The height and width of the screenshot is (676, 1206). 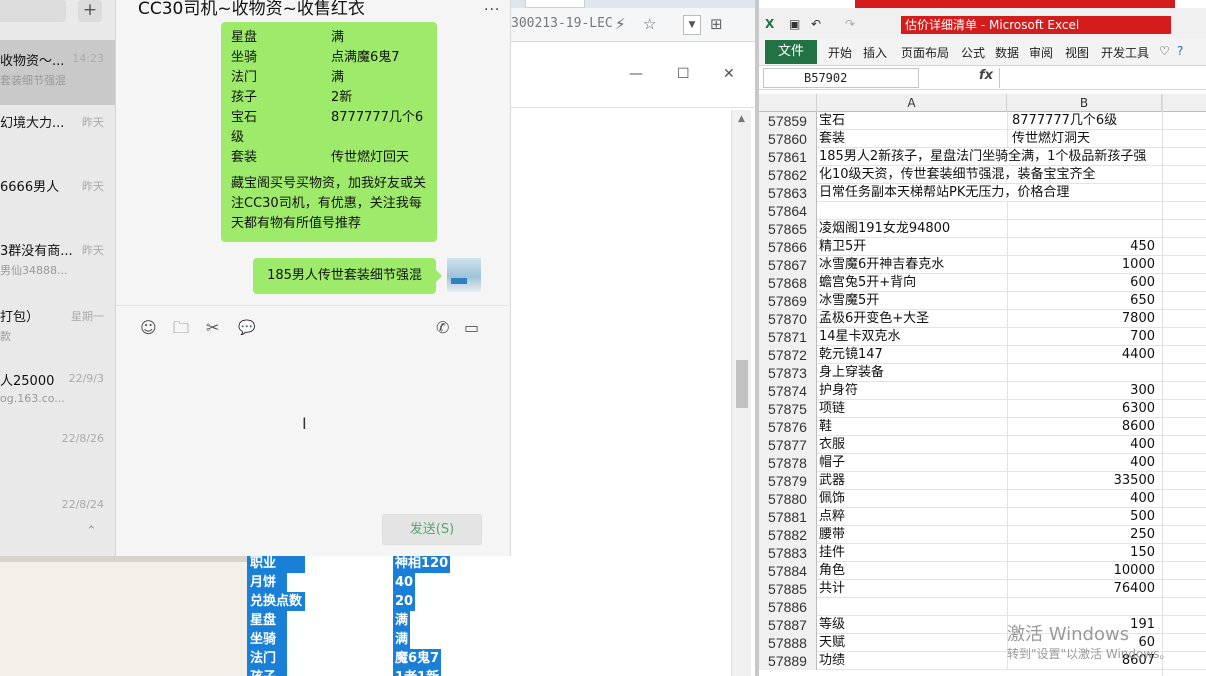 What do you see at coordinates (788, 247) in the screenshot?
I see `row-header: 57866` at bounding box center [788, 247].